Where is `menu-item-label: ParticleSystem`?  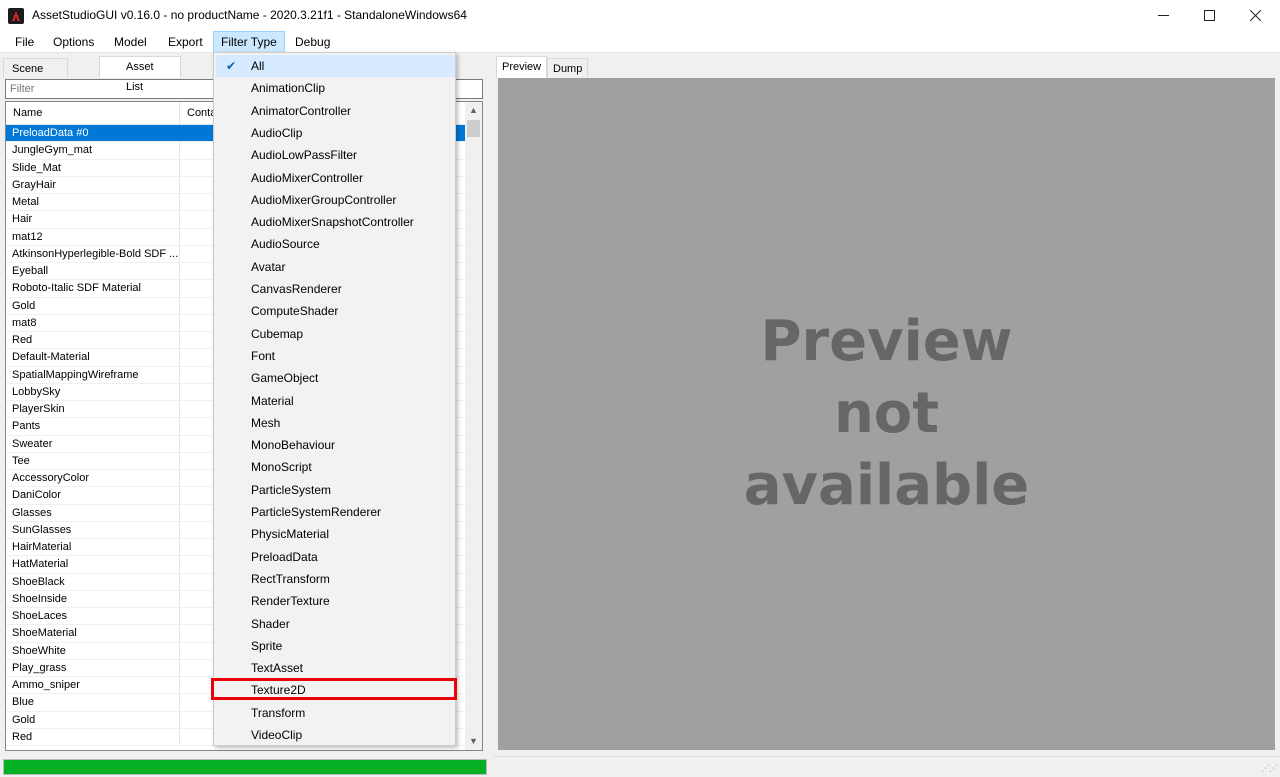
menu-item-label: ParticleSystem is located at coordinates (291, 489).